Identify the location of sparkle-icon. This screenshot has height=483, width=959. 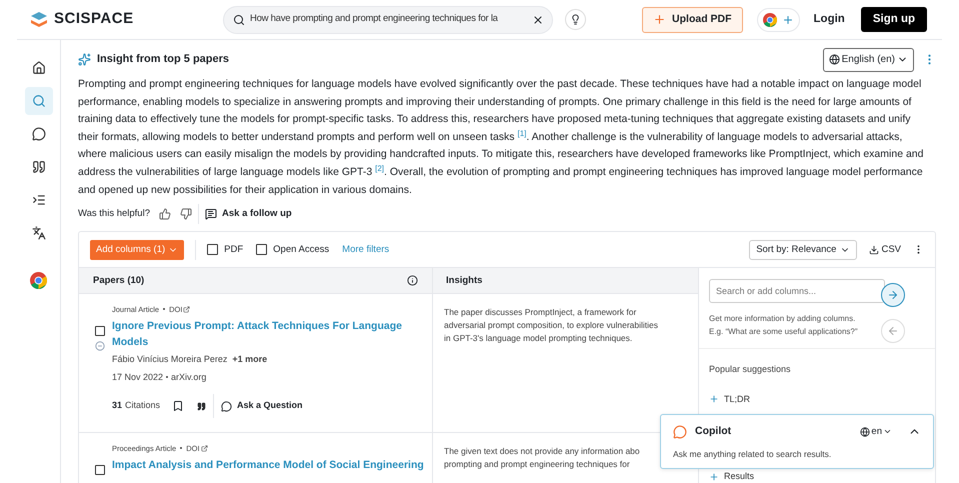
(84, 59).